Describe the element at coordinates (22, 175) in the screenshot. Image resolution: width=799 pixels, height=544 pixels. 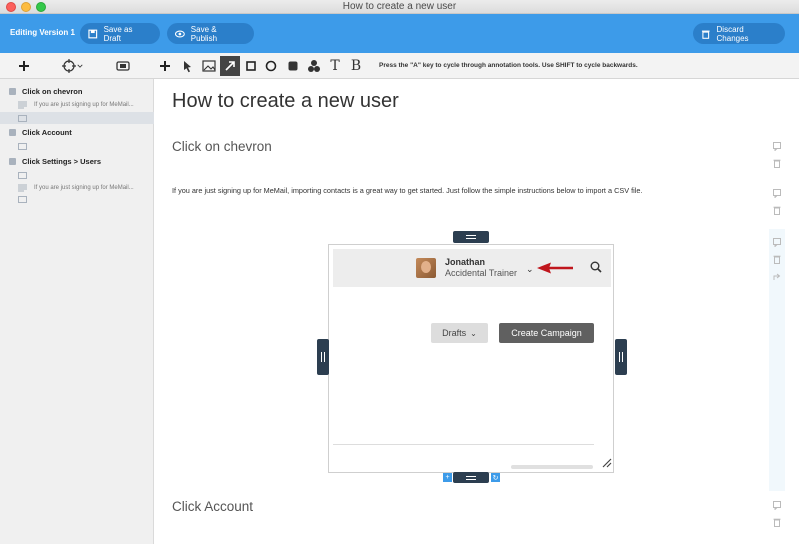
I see `sidebar-step-3-image` at that location.